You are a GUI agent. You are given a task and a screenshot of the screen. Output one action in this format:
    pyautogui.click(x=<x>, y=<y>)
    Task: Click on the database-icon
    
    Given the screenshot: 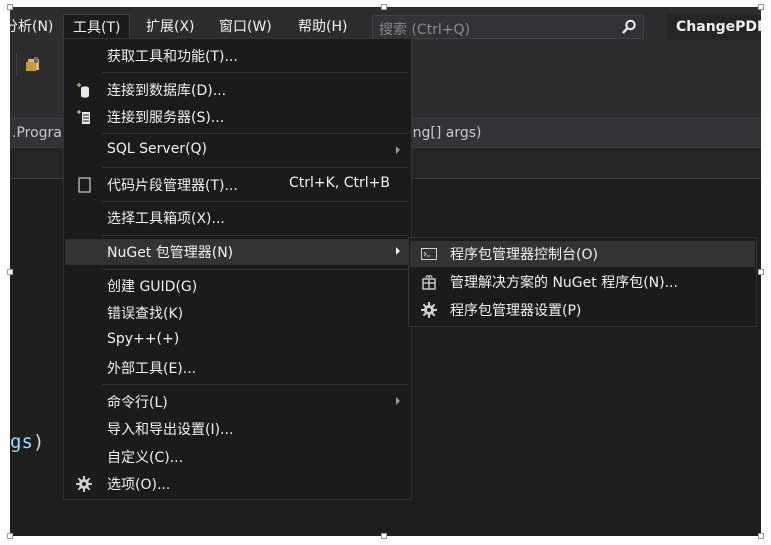 What is the action you would take?
    pyautogui.click(x=84, y=90)
    